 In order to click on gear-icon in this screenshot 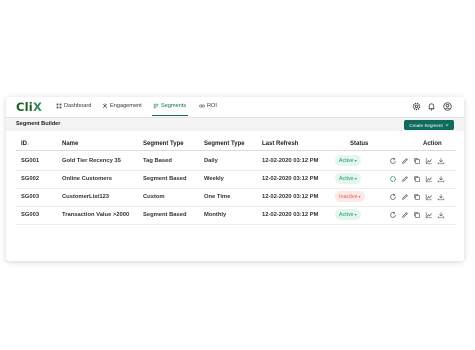, I will do `click(416, 106)`.